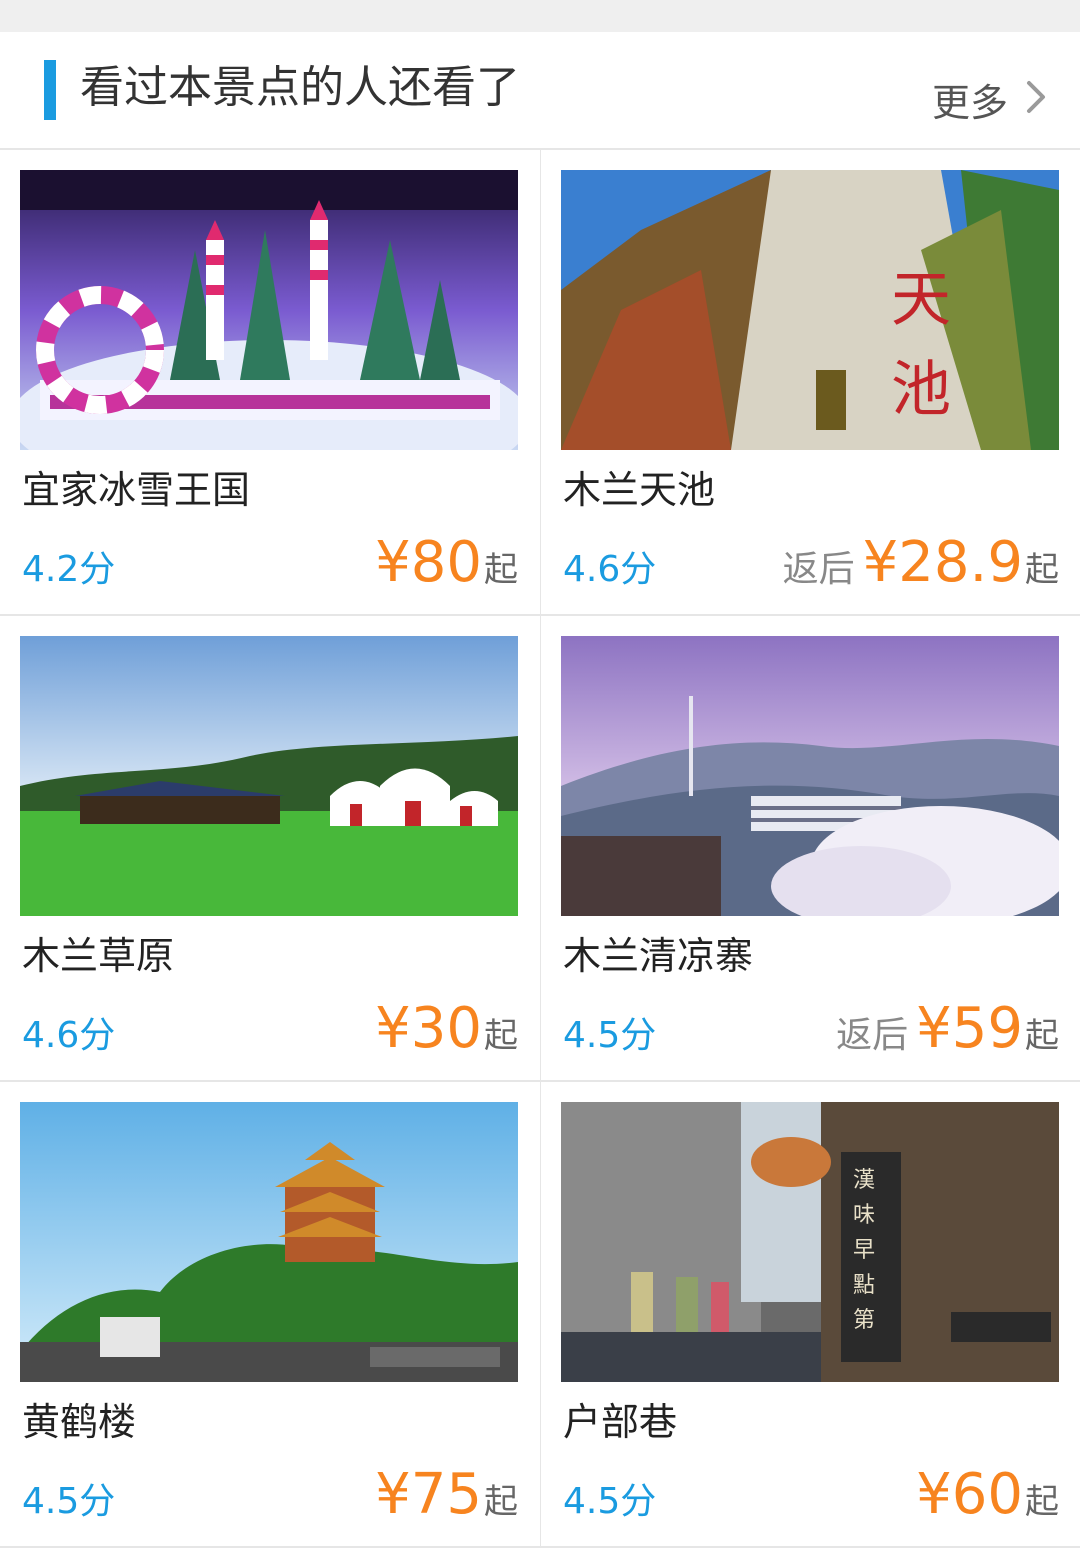  I want to click on attraction-rating: 4.2分, so click(69, 569).